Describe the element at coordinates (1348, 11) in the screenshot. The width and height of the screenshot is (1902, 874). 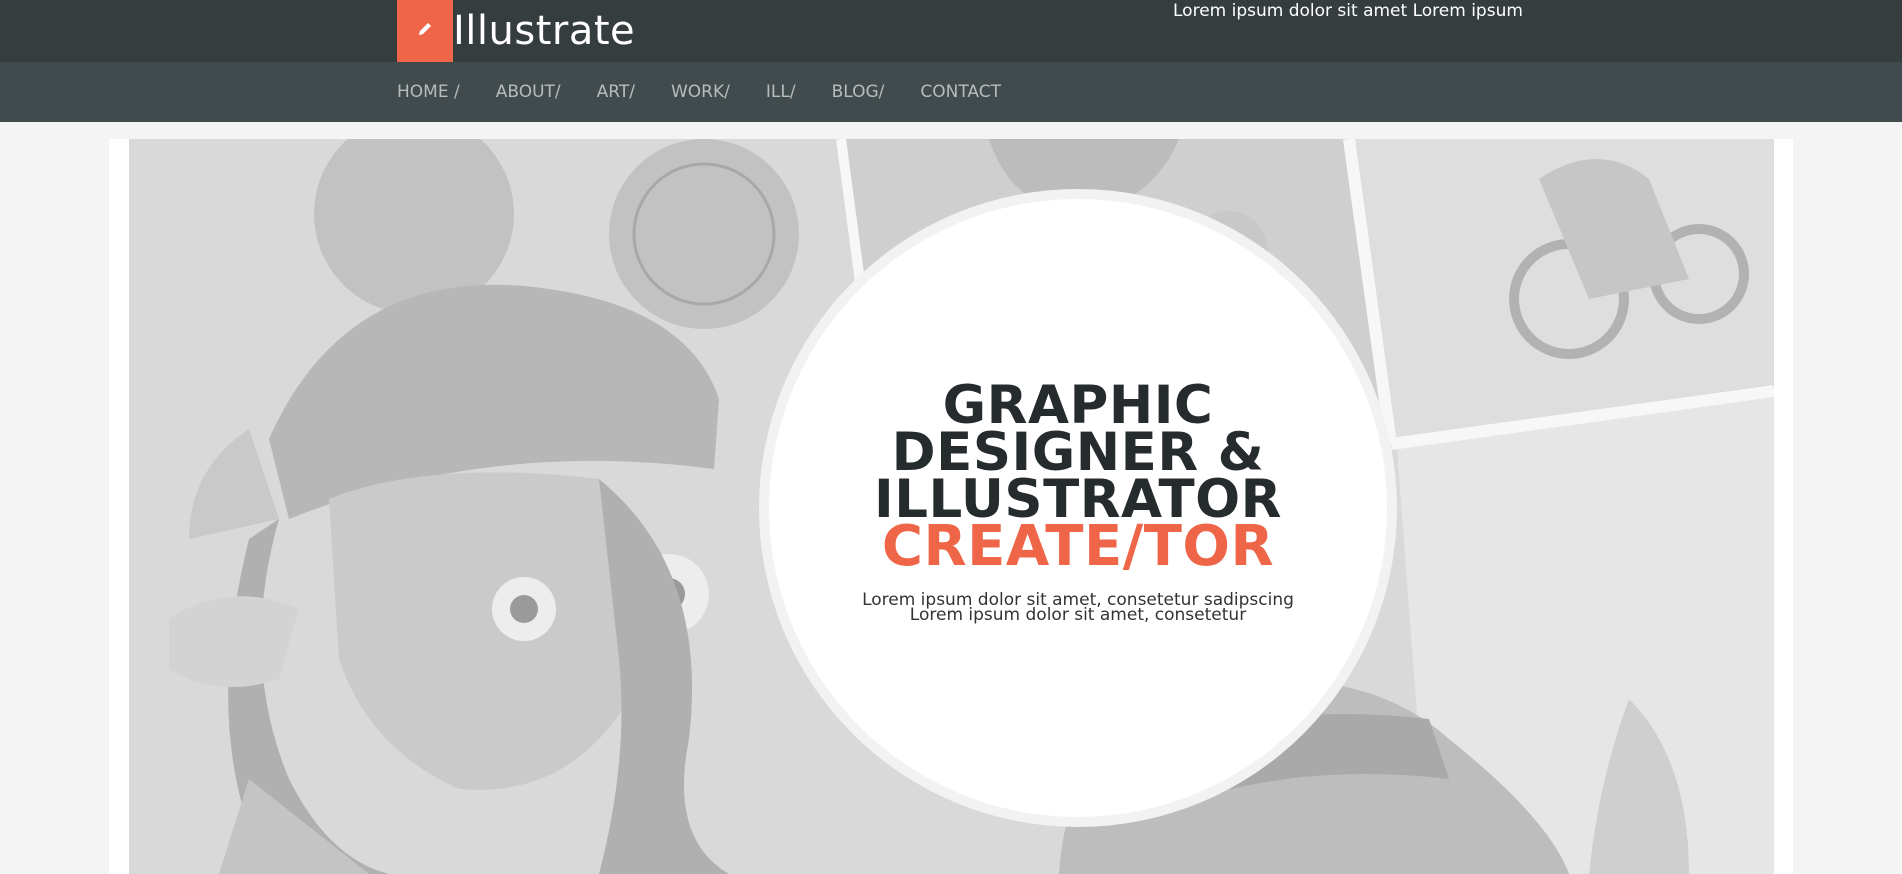
I see `header-tagline: Lorem ipsum dolor sit amet Lorem ipsum` at that location.